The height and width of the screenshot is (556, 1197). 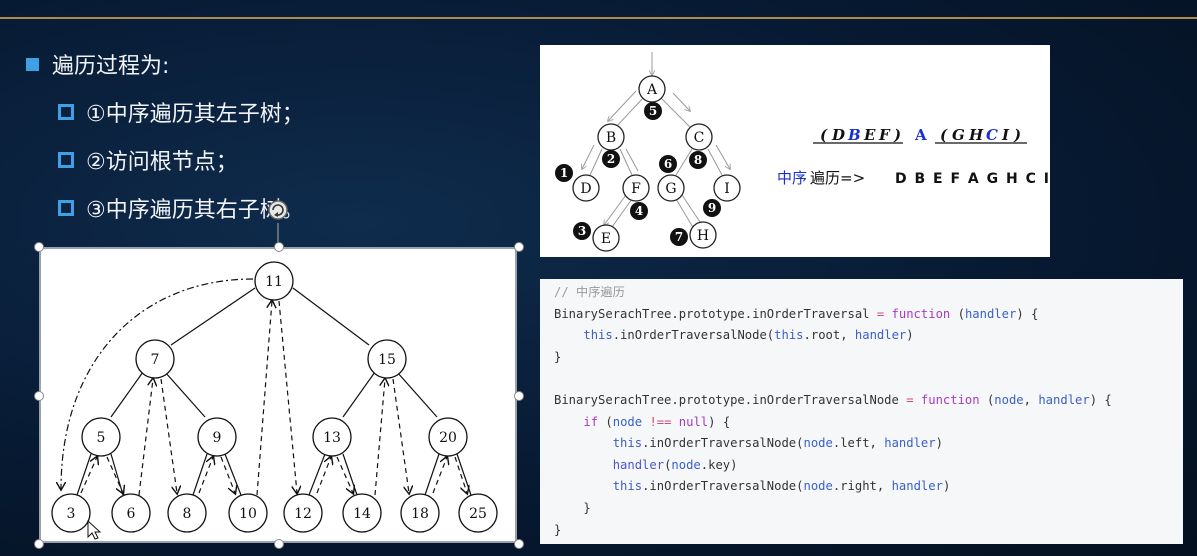 What do you see at coordinates (958, 135) in the screenshot?
I see `svg-text: G` at bounding box center [958, 135].